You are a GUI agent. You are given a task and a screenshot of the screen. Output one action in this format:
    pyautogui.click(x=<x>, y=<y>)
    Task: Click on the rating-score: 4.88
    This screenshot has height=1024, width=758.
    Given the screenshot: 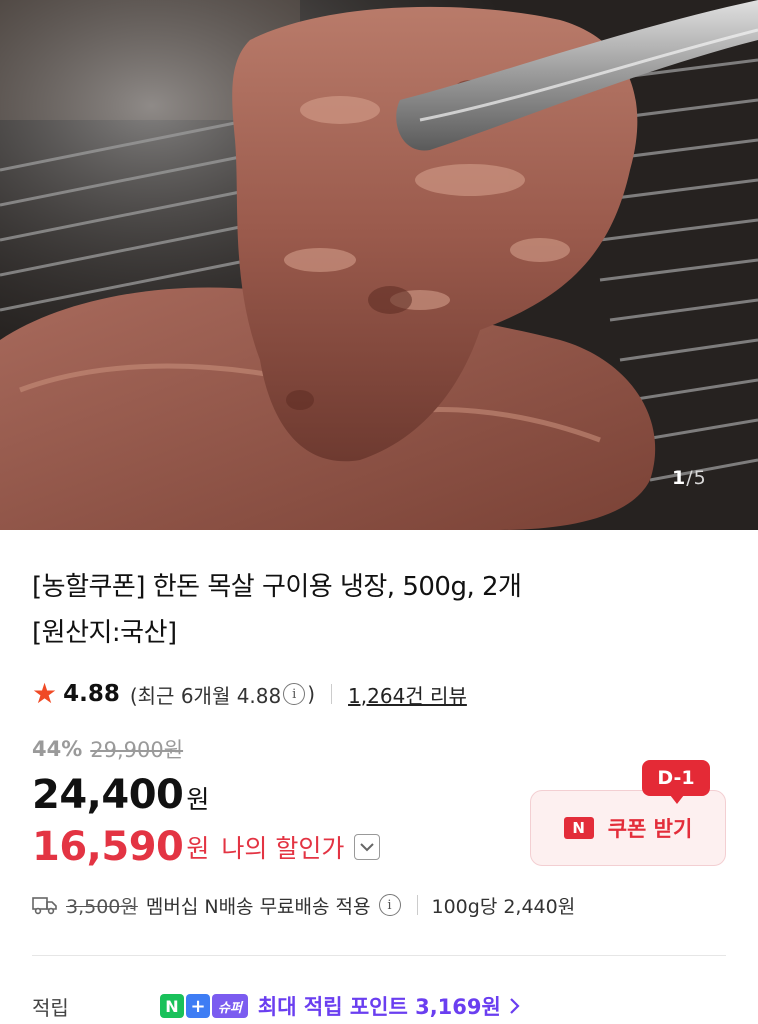 What is the action you would take?
    pyautogui.click(x=91, y=694)
    